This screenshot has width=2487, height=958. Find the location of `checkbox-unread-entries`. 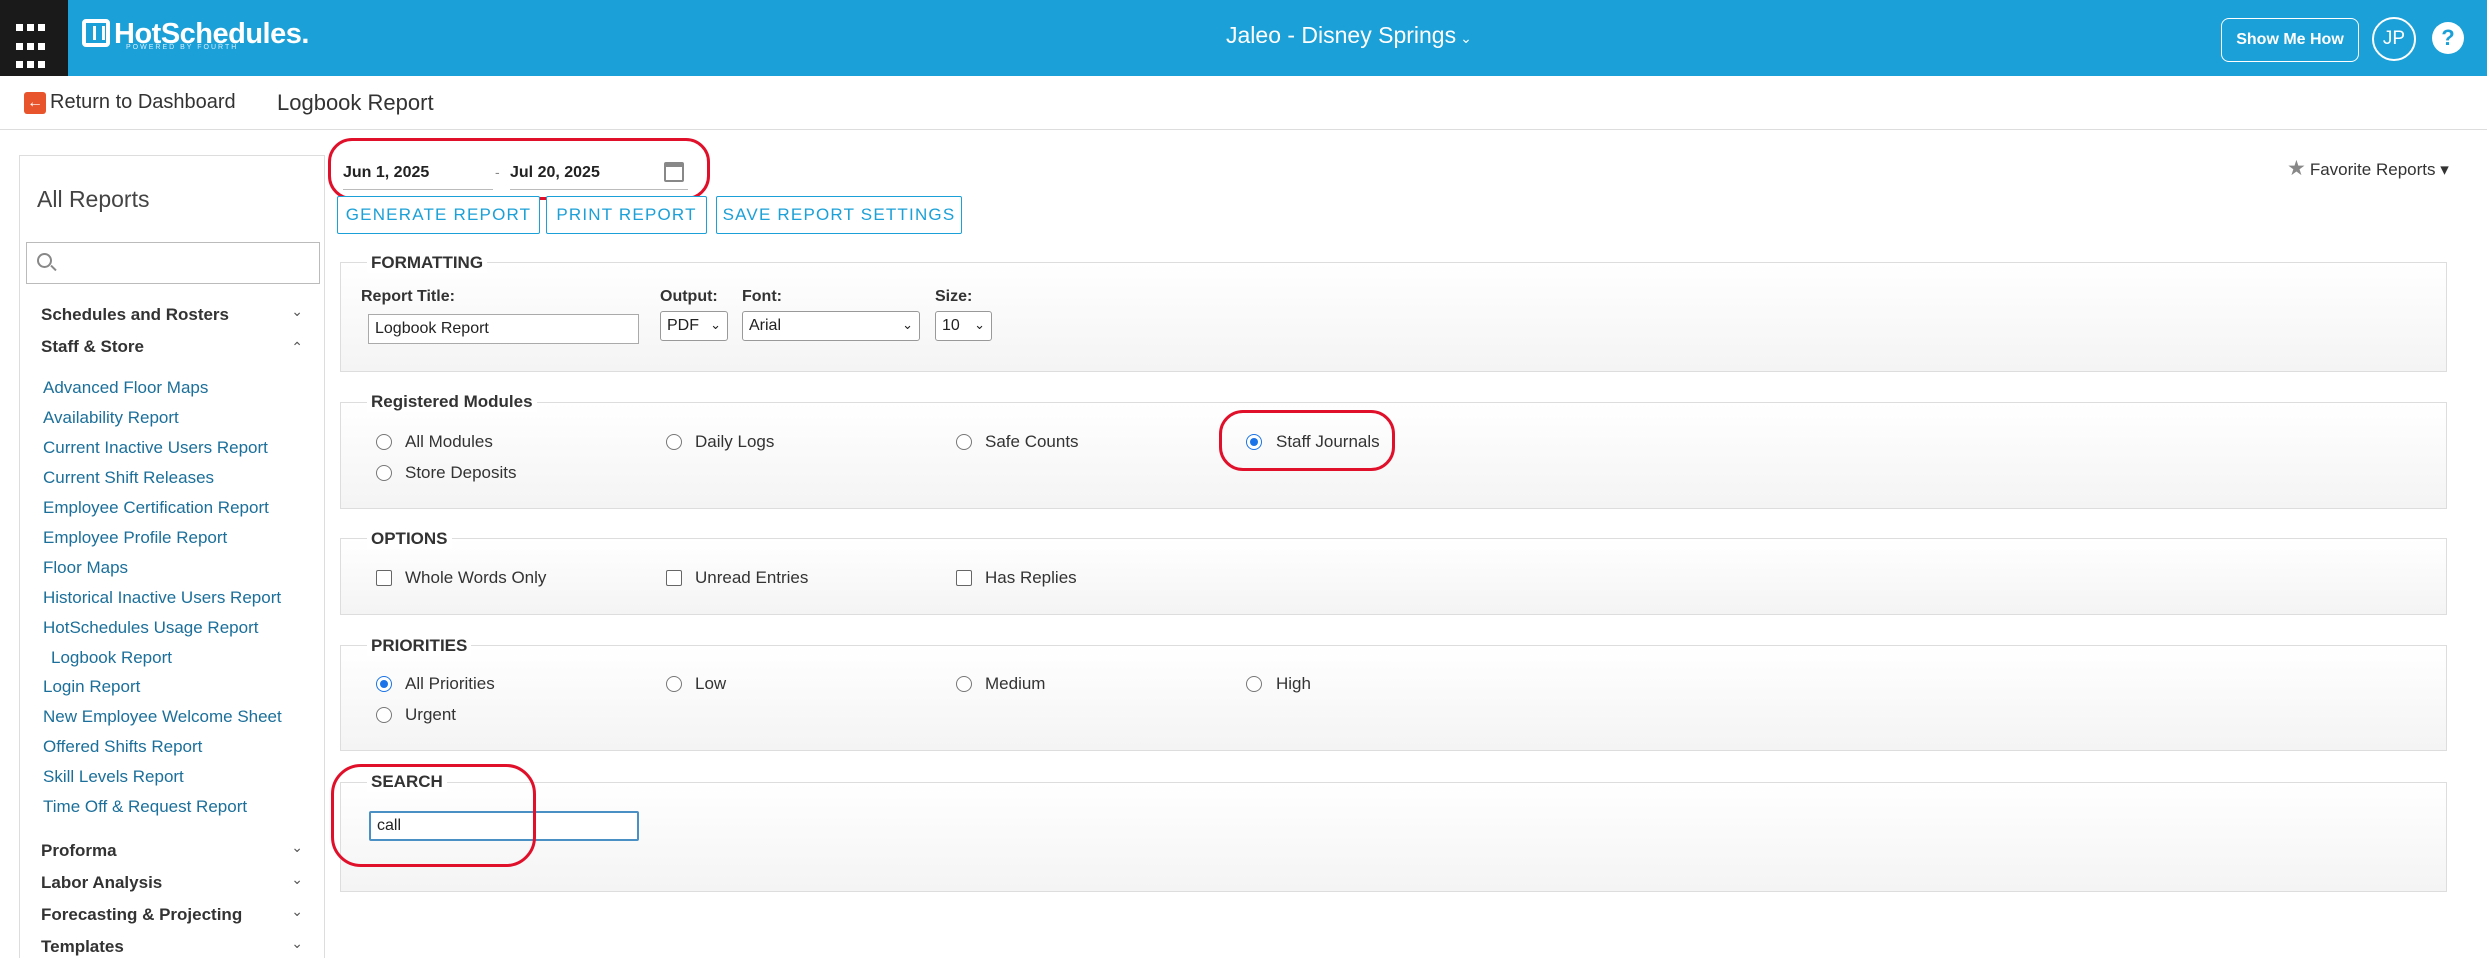

checkbox-unread-entries is located at coordinates (674, 578).